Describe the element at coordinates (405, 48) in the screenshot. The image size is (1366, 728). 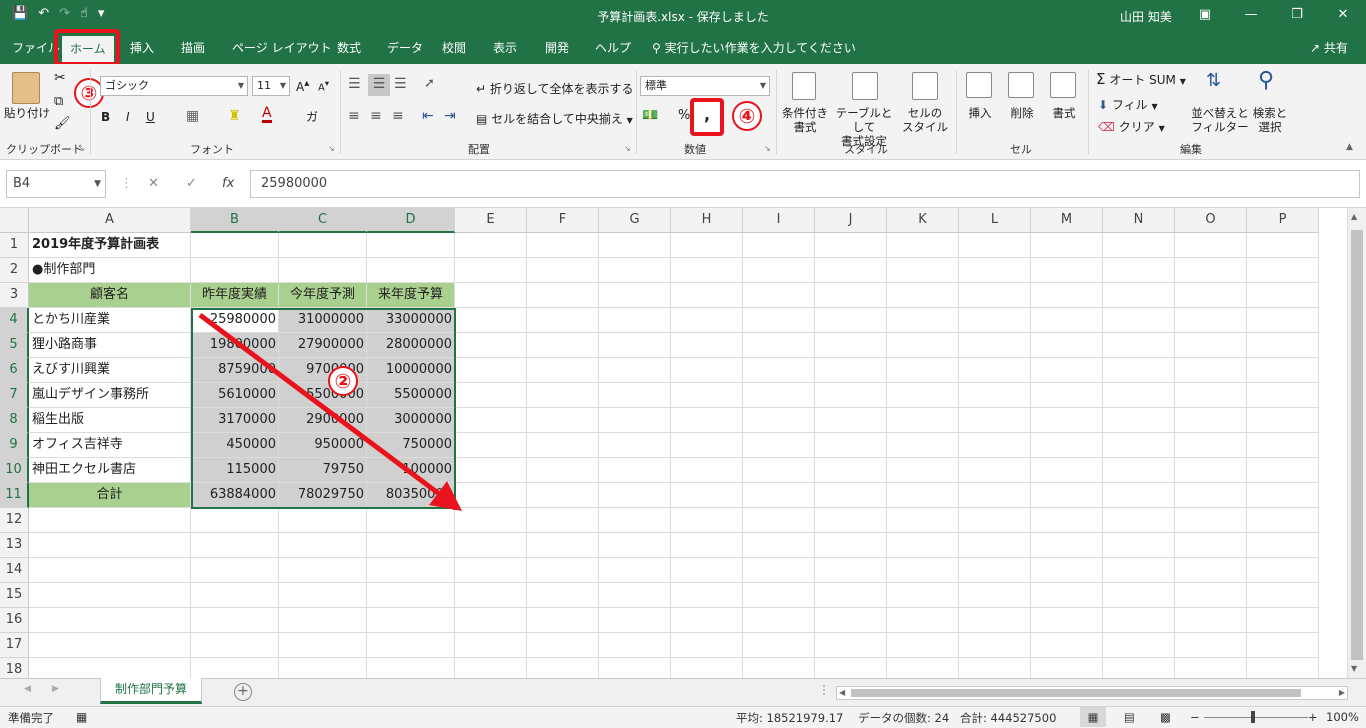
I see `tab-data: データ` at that location.